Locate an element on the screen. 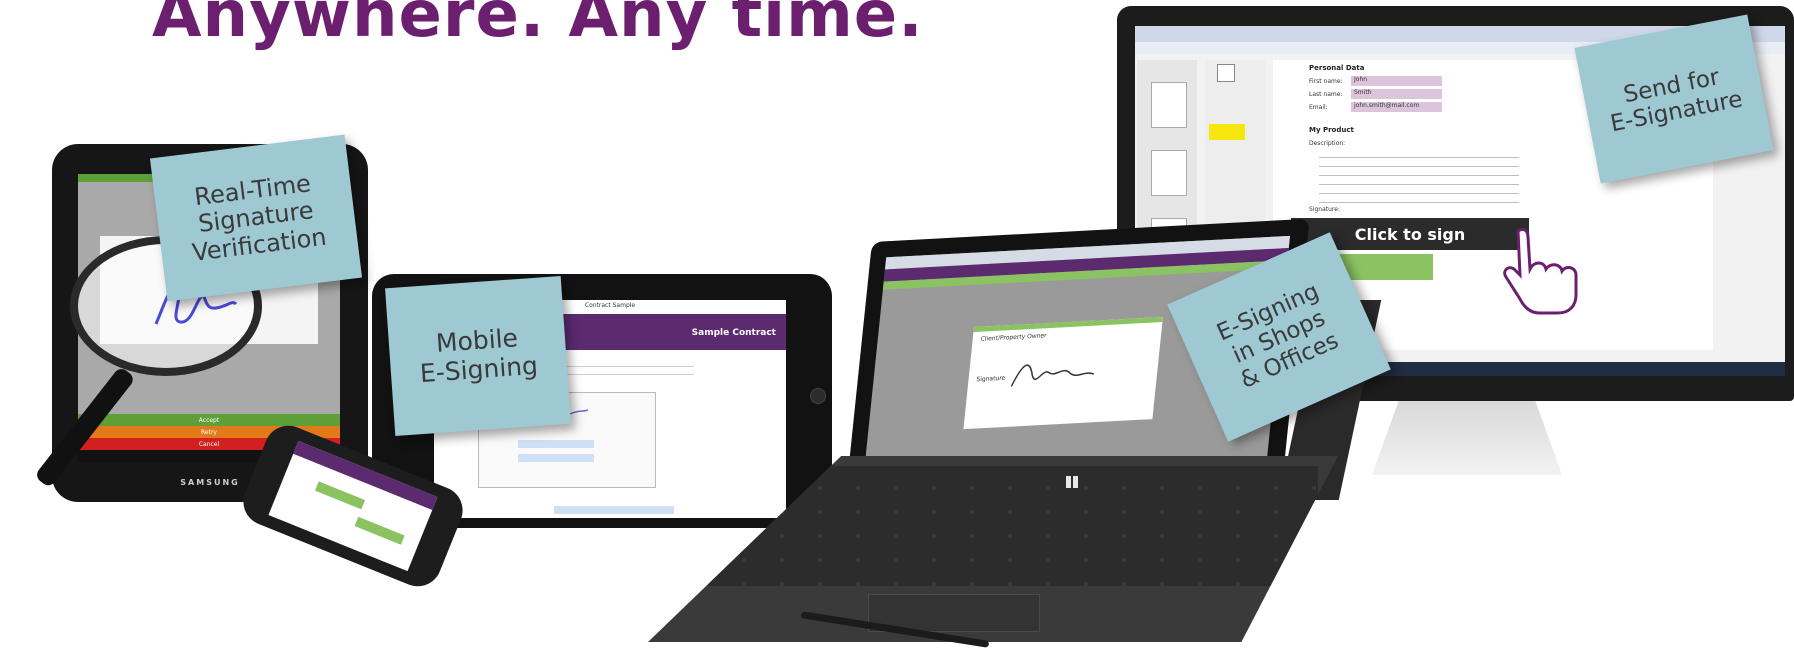  ipad-home-button is located at coordinates (818, 396).